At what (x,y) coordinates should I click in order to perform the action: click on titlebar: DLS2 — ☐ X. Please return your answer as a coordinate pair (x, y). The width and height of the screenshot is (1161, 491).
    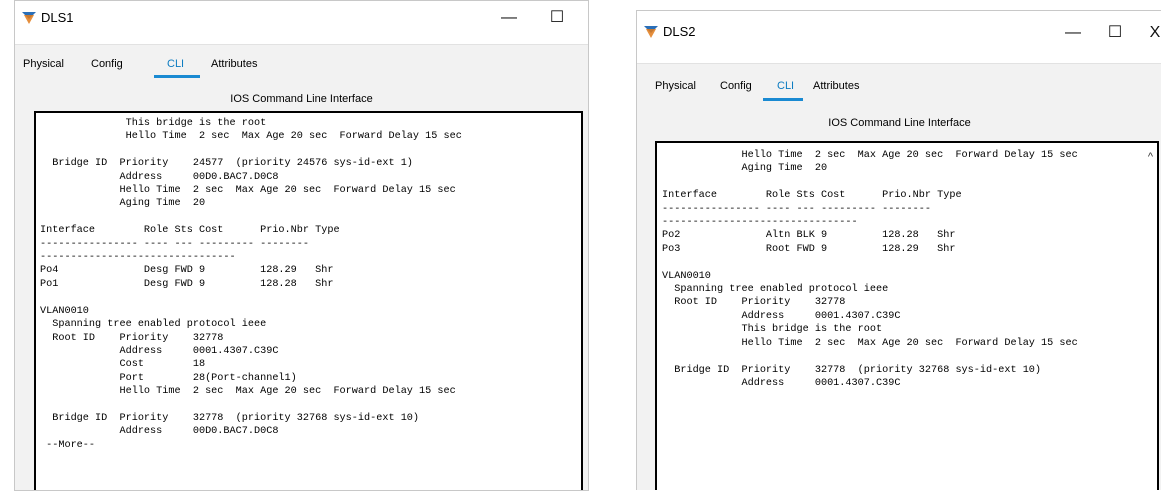
    Looking at the image, I should click on (899, 31).